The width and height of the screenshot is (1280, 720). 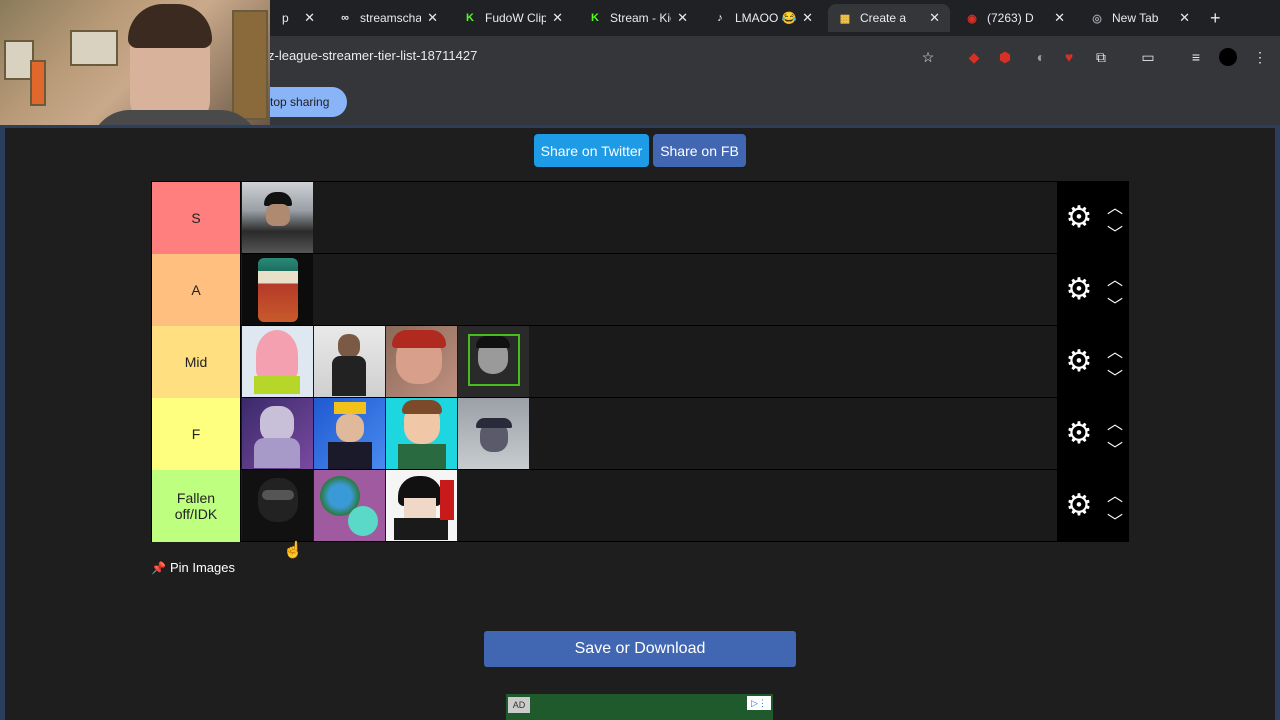 What do you see at coordinates (196, 290) in the screenshot?
I see `tier-label: A` at bounding box center [196, 290].